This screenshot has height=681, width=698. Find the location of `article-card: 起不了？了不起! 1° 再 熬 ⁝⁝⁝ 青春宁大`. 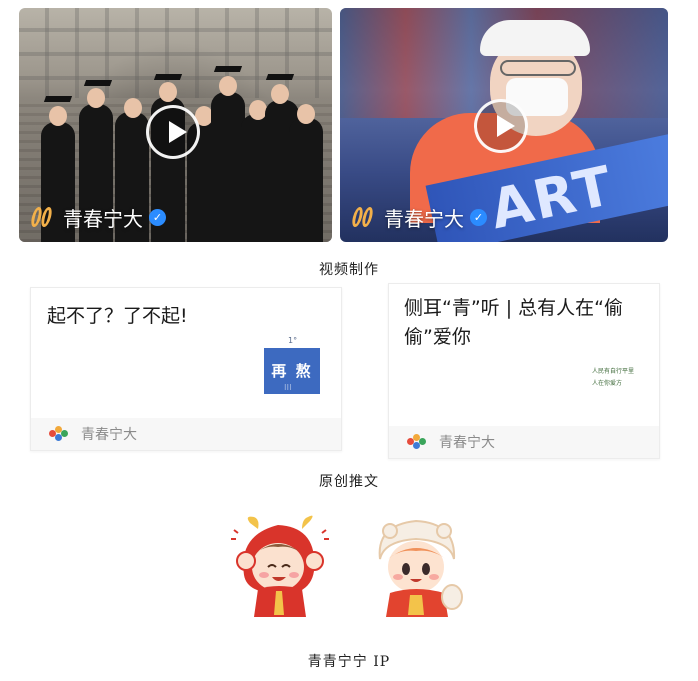

article-card: 起不了？了不起! 1° 再 熬 ⁝⁝⁝ 青春宁大 is located at coordinates (186, 369).